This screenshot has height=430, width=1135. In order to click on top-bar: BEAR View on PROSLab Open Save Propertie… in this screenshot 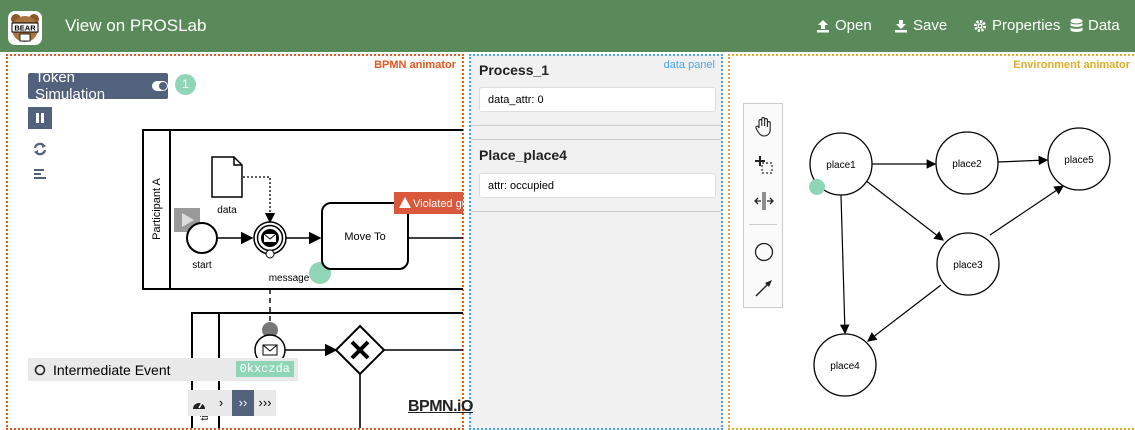, I will do `click(567, 26)`.